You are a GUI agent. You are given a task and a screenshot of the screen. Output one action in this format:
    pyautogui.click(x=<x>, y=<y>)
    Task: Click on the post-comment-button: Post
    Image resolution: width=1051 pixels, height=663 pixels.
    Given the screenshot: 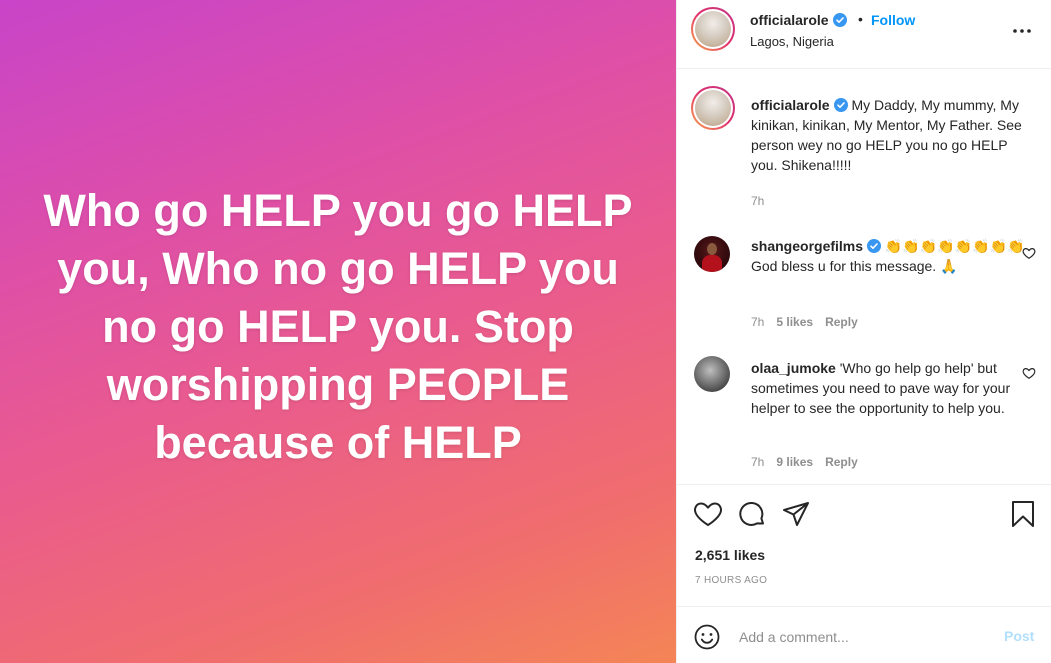 What is the action you would take?
    pyautogui.click(x=1019, y=636)
    